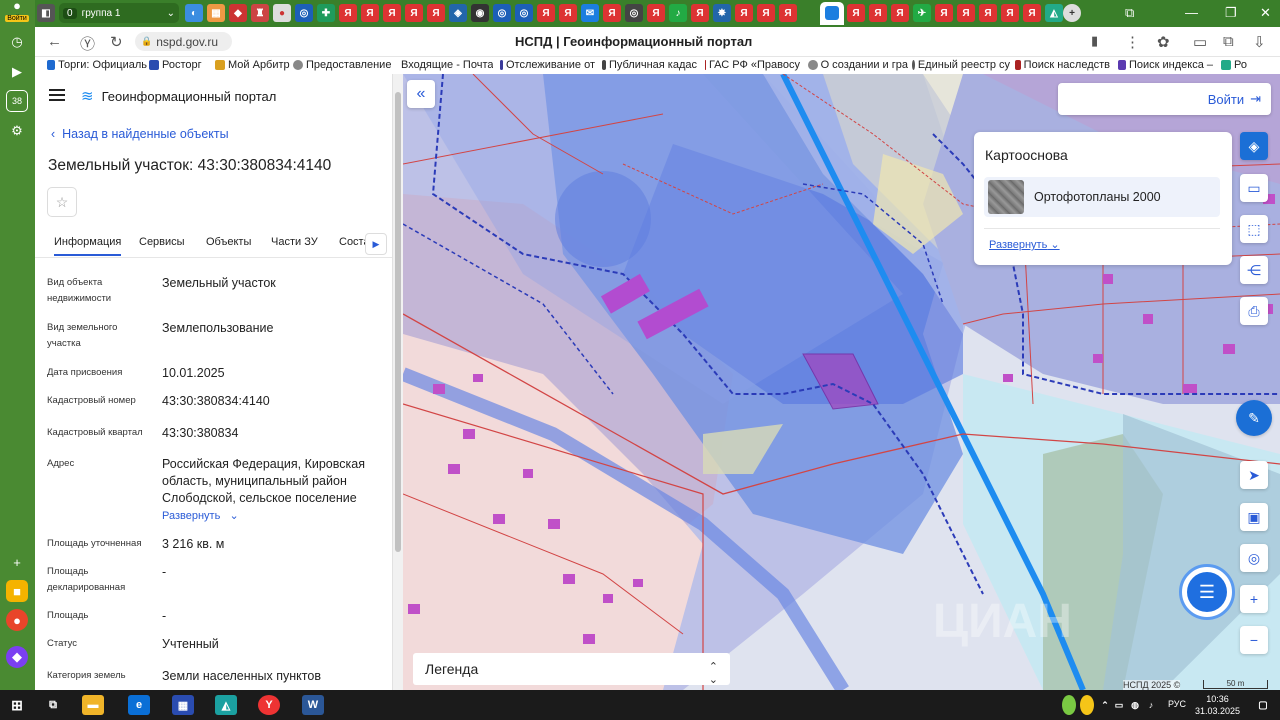 The image size is (1280, 720). What do you see at coordinates (744, 13) in the screenshot?
I see `tab-icon-26: Я` at bounding box center [744, 13].